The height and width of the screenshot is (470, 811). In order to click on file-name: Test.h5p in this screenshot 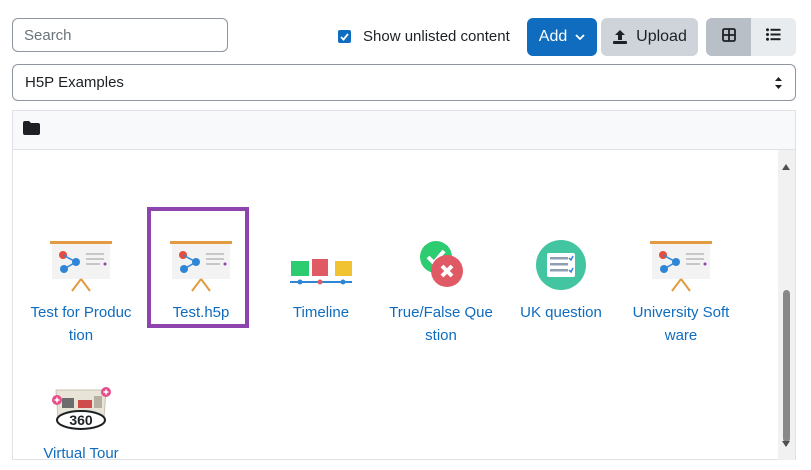, I will do `click(201, 312)`.